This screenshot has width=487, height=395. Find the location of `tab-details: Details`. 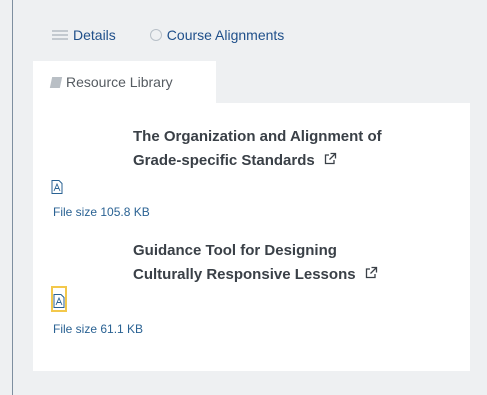

tab-details: Details is located at coordinates (84, 35).